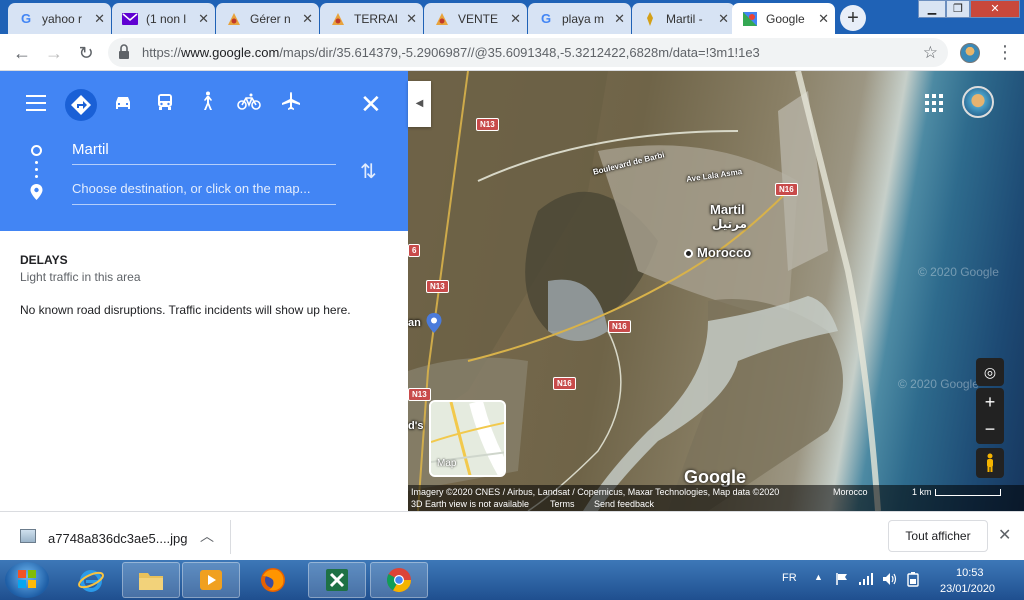  I want to click on internet-explorer-icon, so click(91, 580).